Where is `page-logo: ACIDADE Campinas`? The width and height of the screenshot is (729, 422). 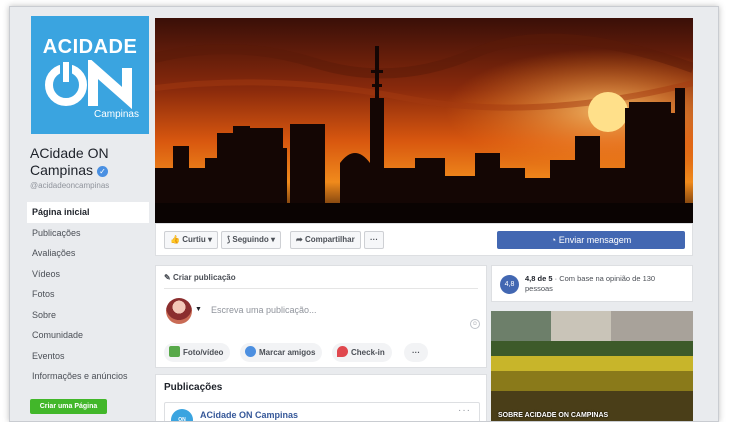
page-logo: ACIDADE Campinas is located at coordinates (90, 75).